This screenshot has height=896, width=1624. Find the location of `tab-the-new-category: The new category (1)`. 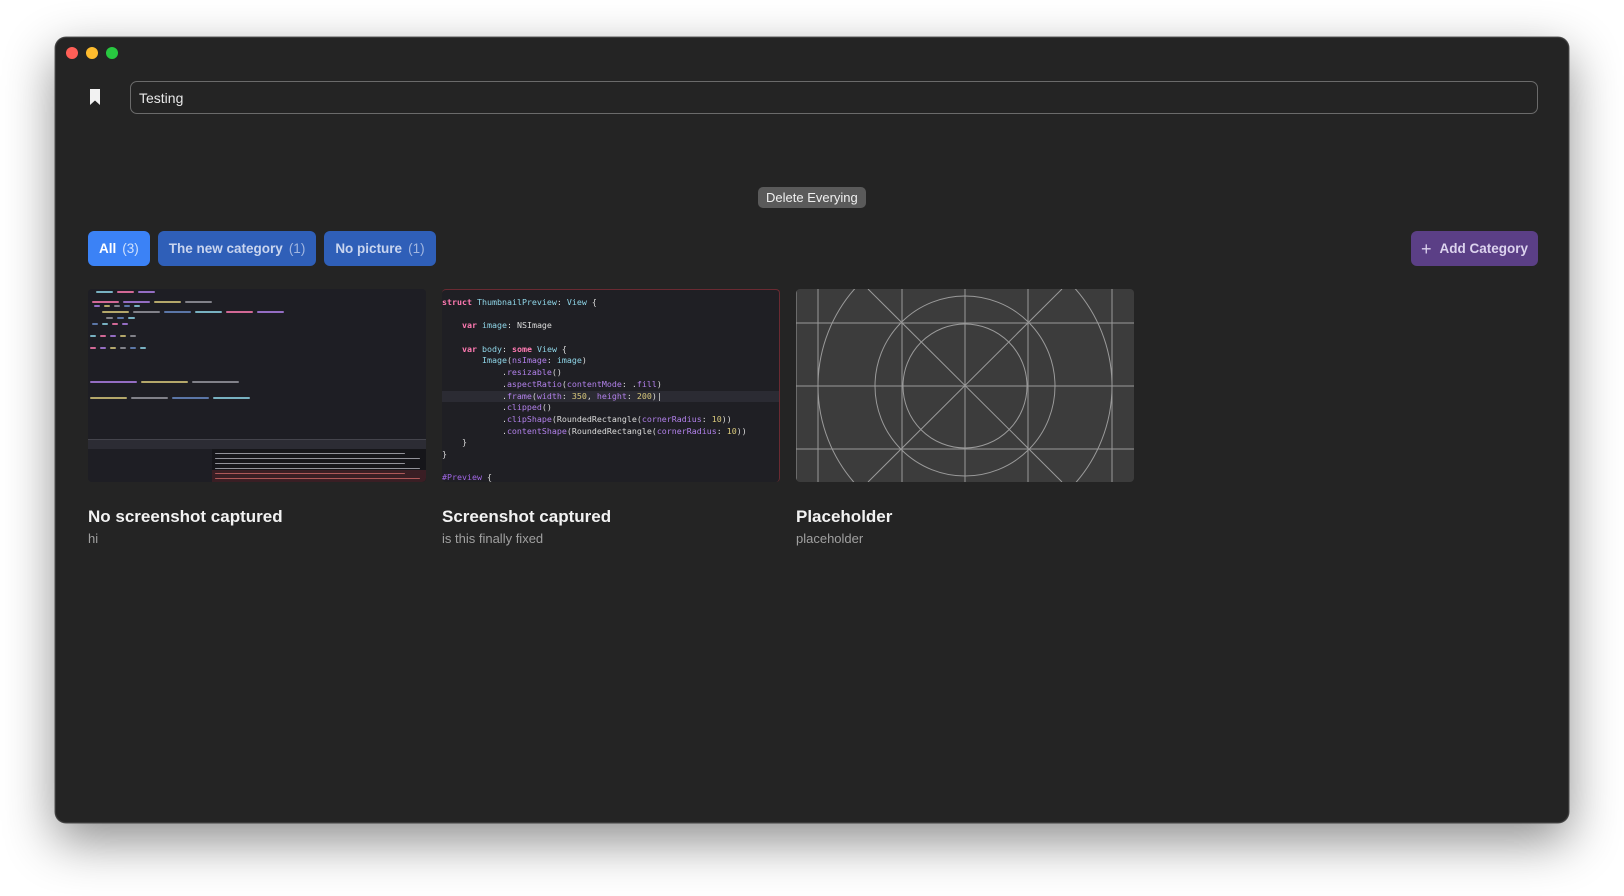

tab-the-new-category: The new category (1) is located at coordinates (237, 248).